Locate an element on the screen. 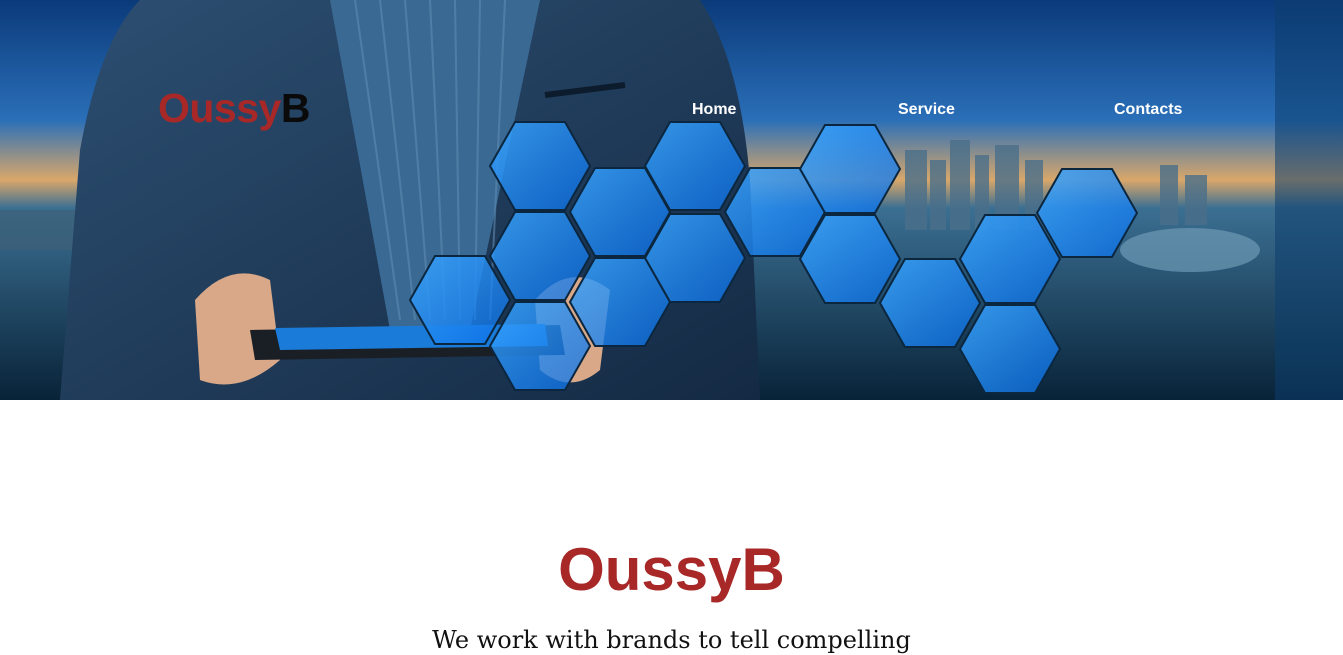 This screenshot has height=655, width=1343. nav-link-home: Home is located at coordinates (714, 110).